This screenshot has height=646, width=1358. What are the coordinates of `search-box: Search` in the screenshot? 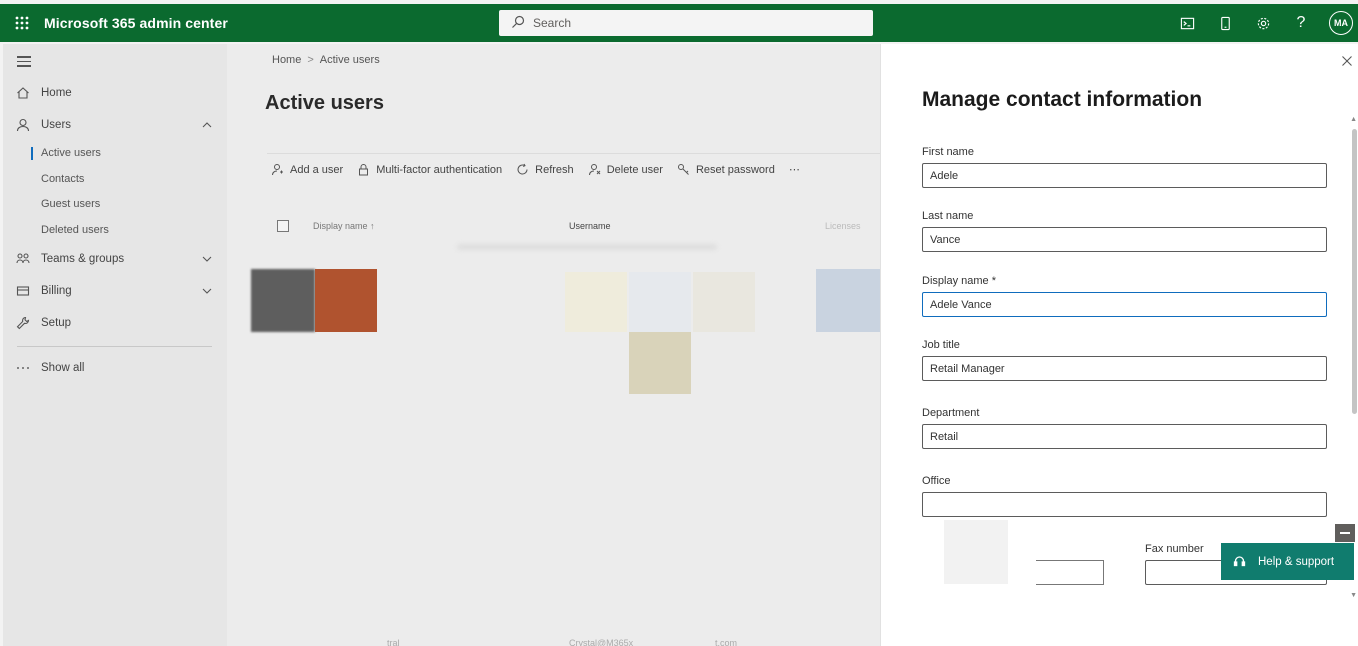 It's located at (686, 23).